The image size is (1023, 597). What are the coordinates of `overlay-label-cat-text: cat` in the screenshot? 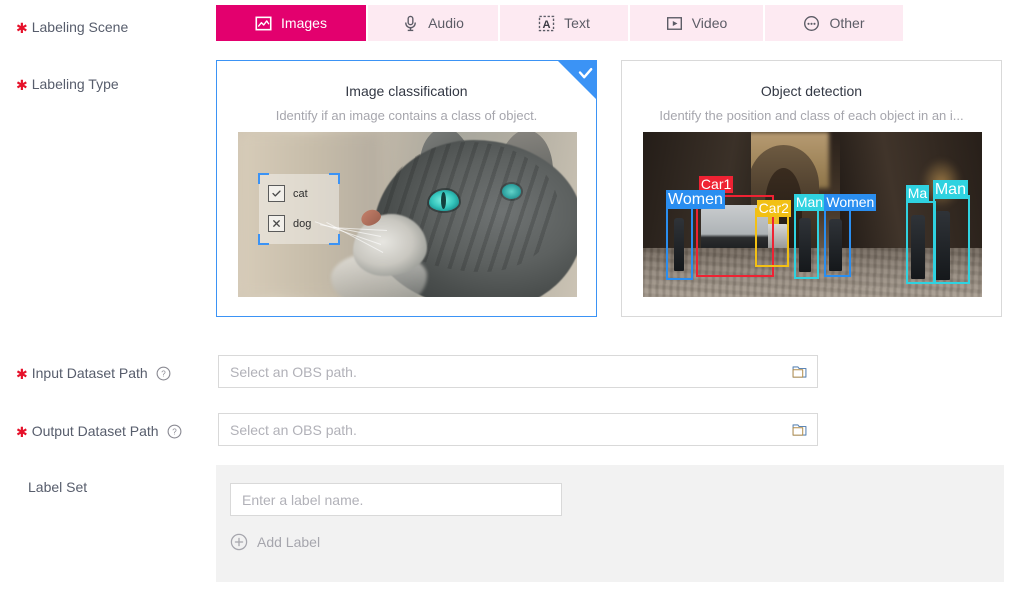 It's located at (300, 193).